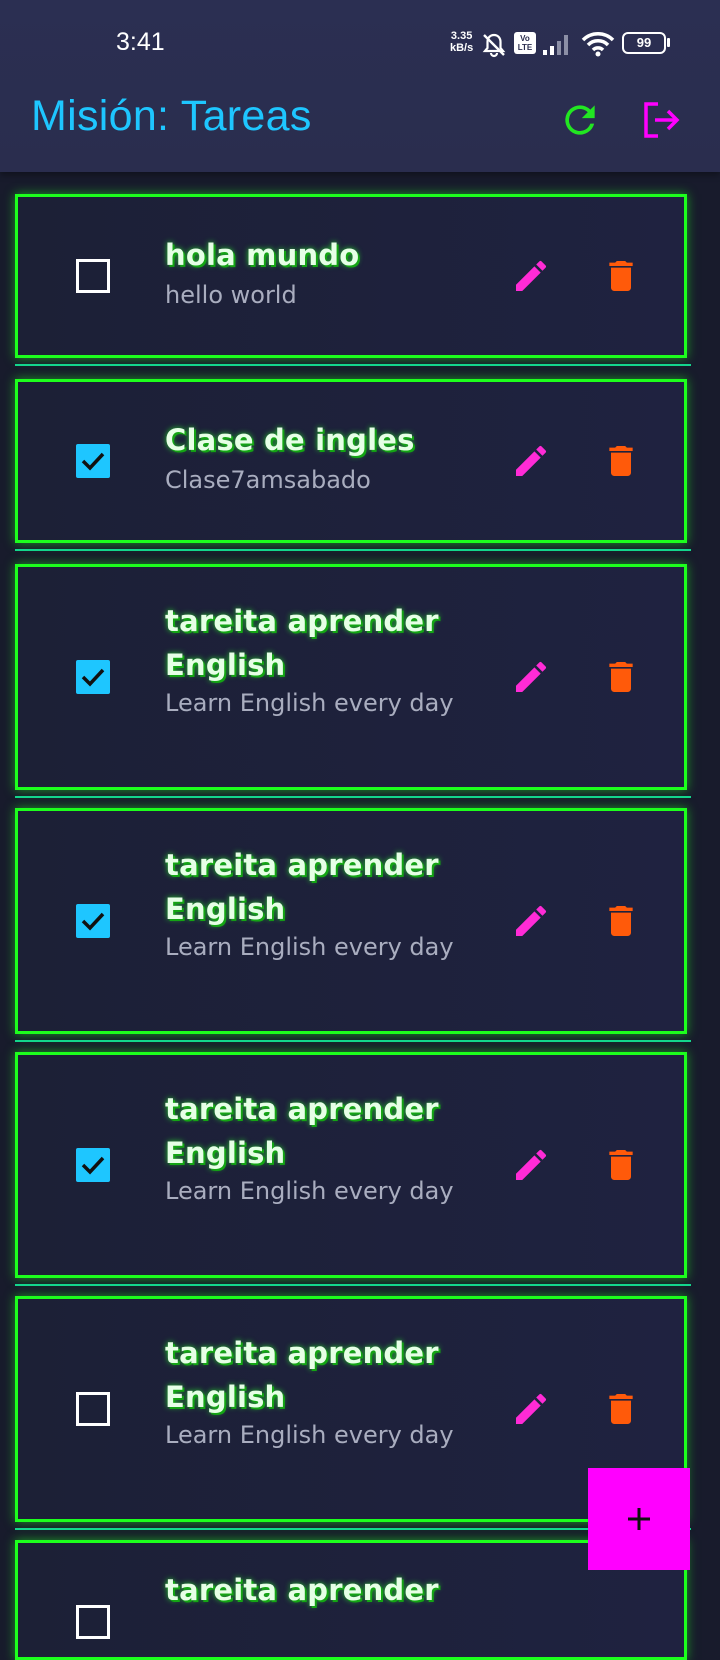 This screenshot has height=1660, width=720. I want to click on task-description: Clase7amsabado, so click(268, 480).